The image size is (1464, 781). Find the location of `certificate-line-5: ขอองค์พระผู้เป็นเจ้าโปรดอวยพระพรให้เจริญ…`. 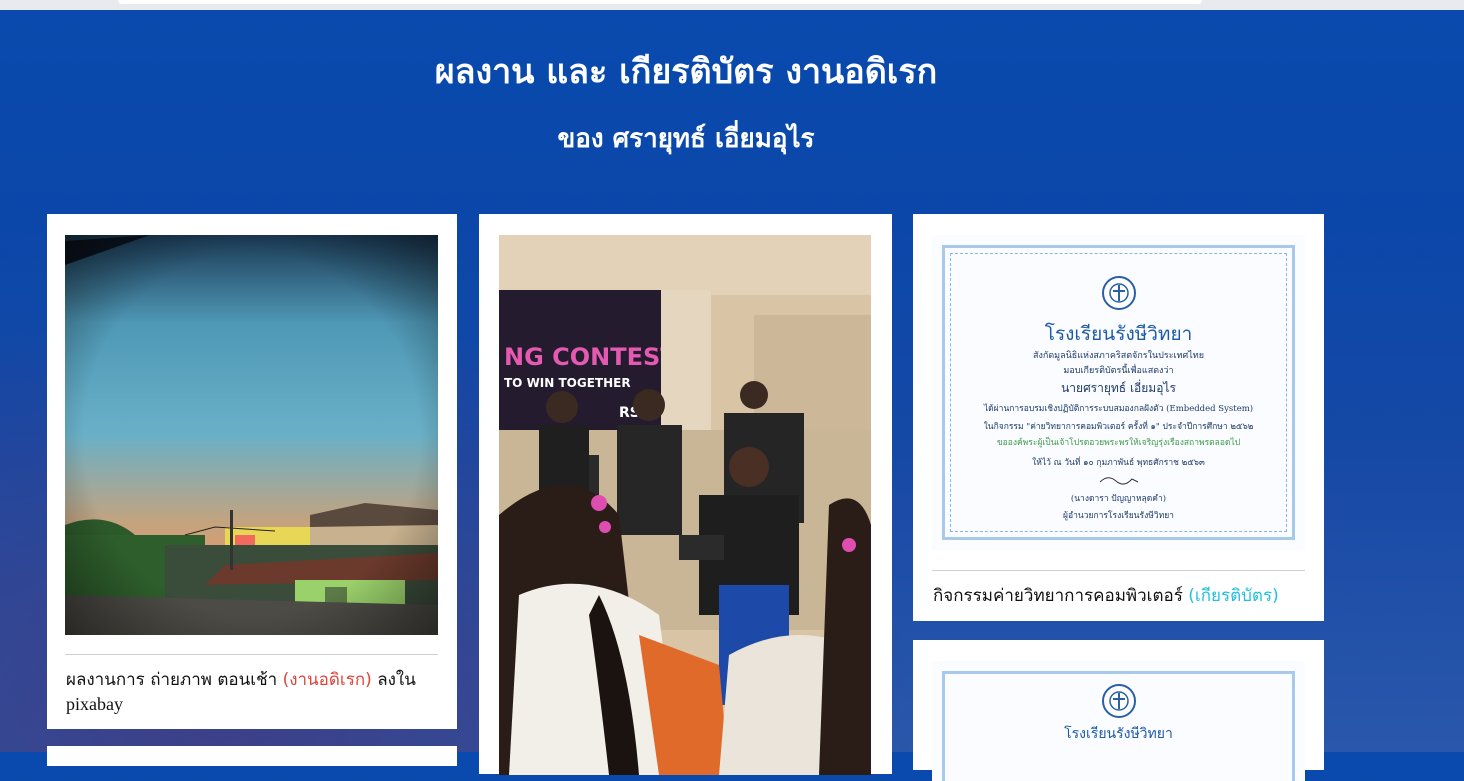

certificate-line-5: ขอองค์พระผู้เป็นเจ้าโปรดอวยพระพรให้เจริญ… is located at coordinates (1118, 443).